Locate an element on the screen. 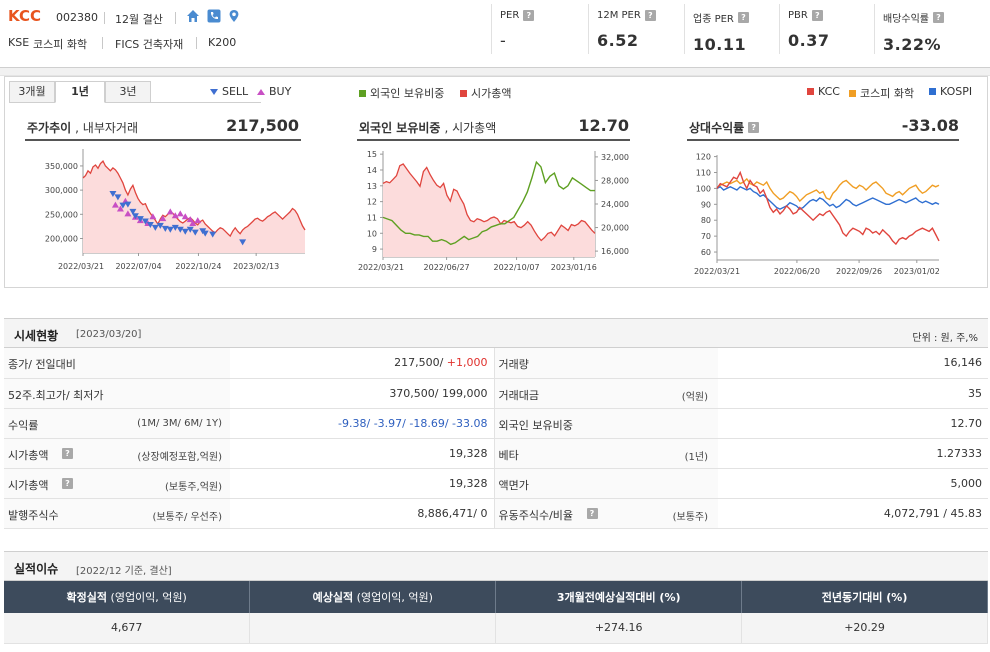 This screenshot has width=990, height=652. row-value: 19,328 is located at coordinates (468, 453).